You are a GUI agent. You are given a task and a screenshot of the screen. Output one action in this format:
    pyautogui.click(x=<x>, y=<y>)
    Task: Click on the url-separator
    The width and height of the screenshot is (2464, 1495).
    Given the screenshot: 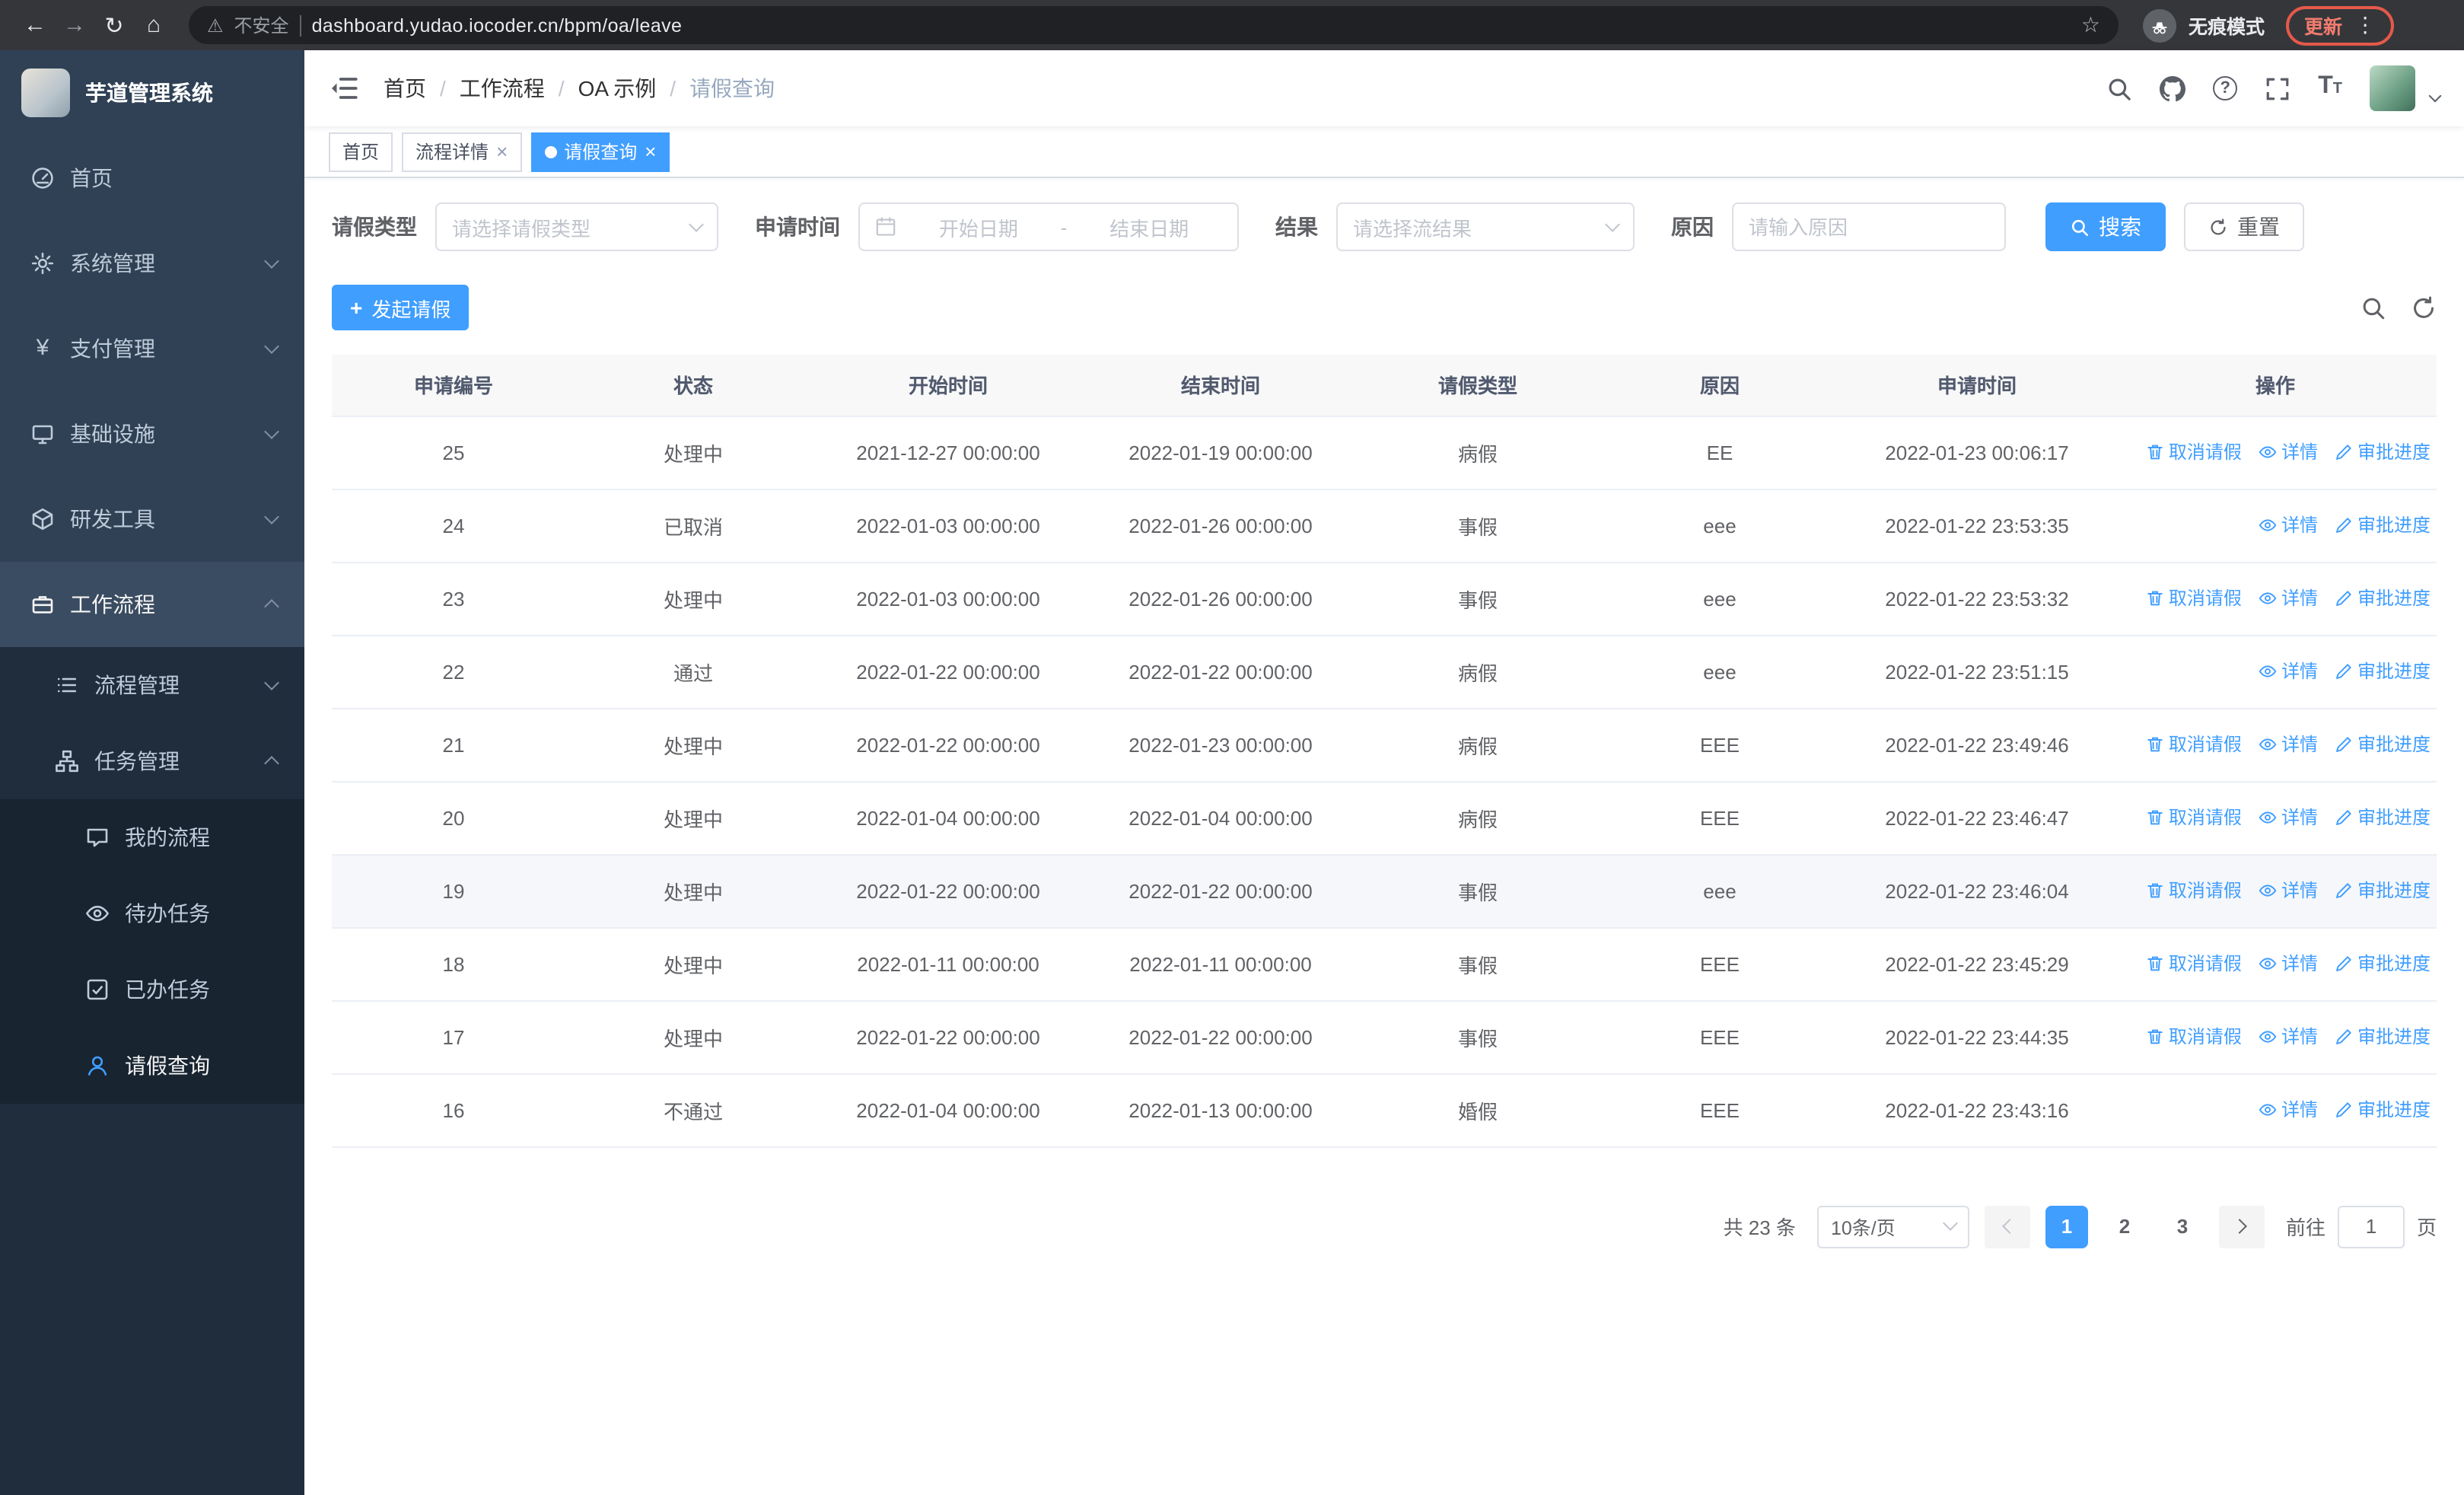 What is the action you would take?
    pyautogui.click(x=300, y=25)
    